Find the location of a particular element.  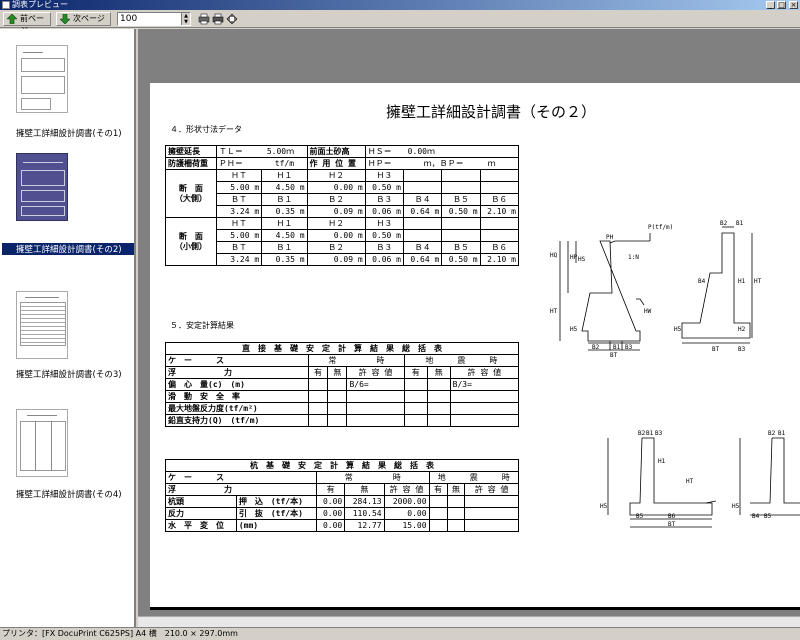

shape-cell: 0.06 m is located at coordinates (384, 259).